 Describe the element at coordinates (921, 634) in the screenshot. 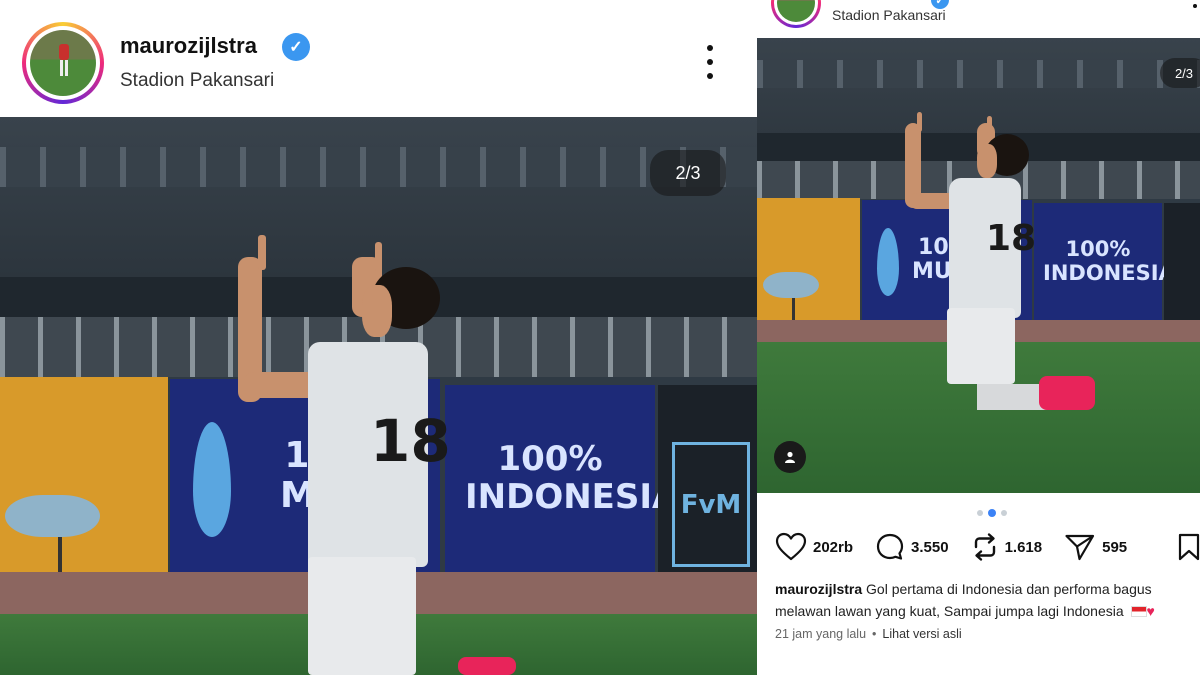

I see `see-original-link: Lihat versi asli` at that location.